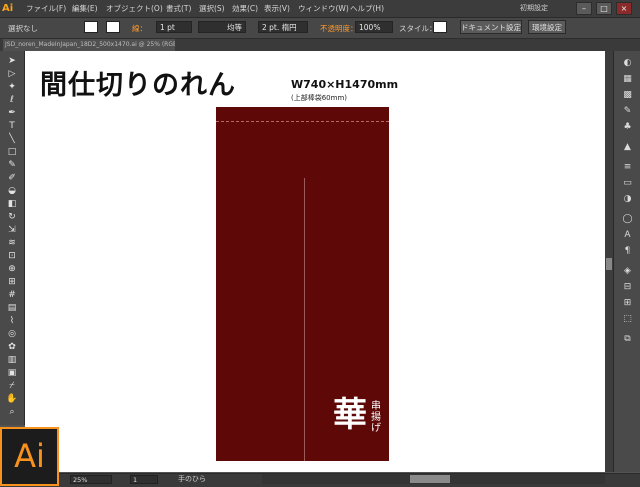 The width and height of the screenshot is (640, 487). What do you see at coordinates (12, 74) in the screenshot?
I see `direct-selection-tool-icon: ▷` at bounding box center [12, 74].